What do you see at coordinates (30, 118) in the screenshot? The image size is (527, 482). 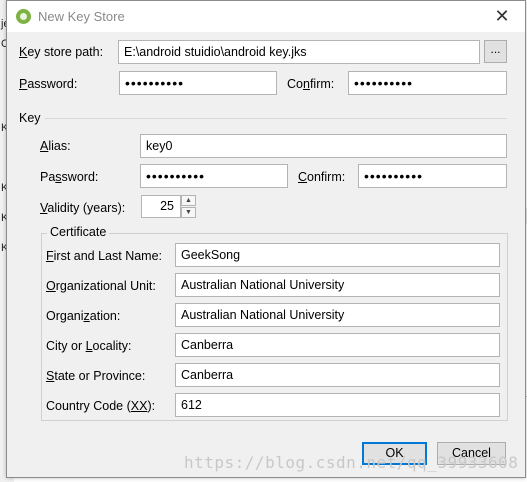 I see `key-section-label: Key` at bounding box center [30, 118].